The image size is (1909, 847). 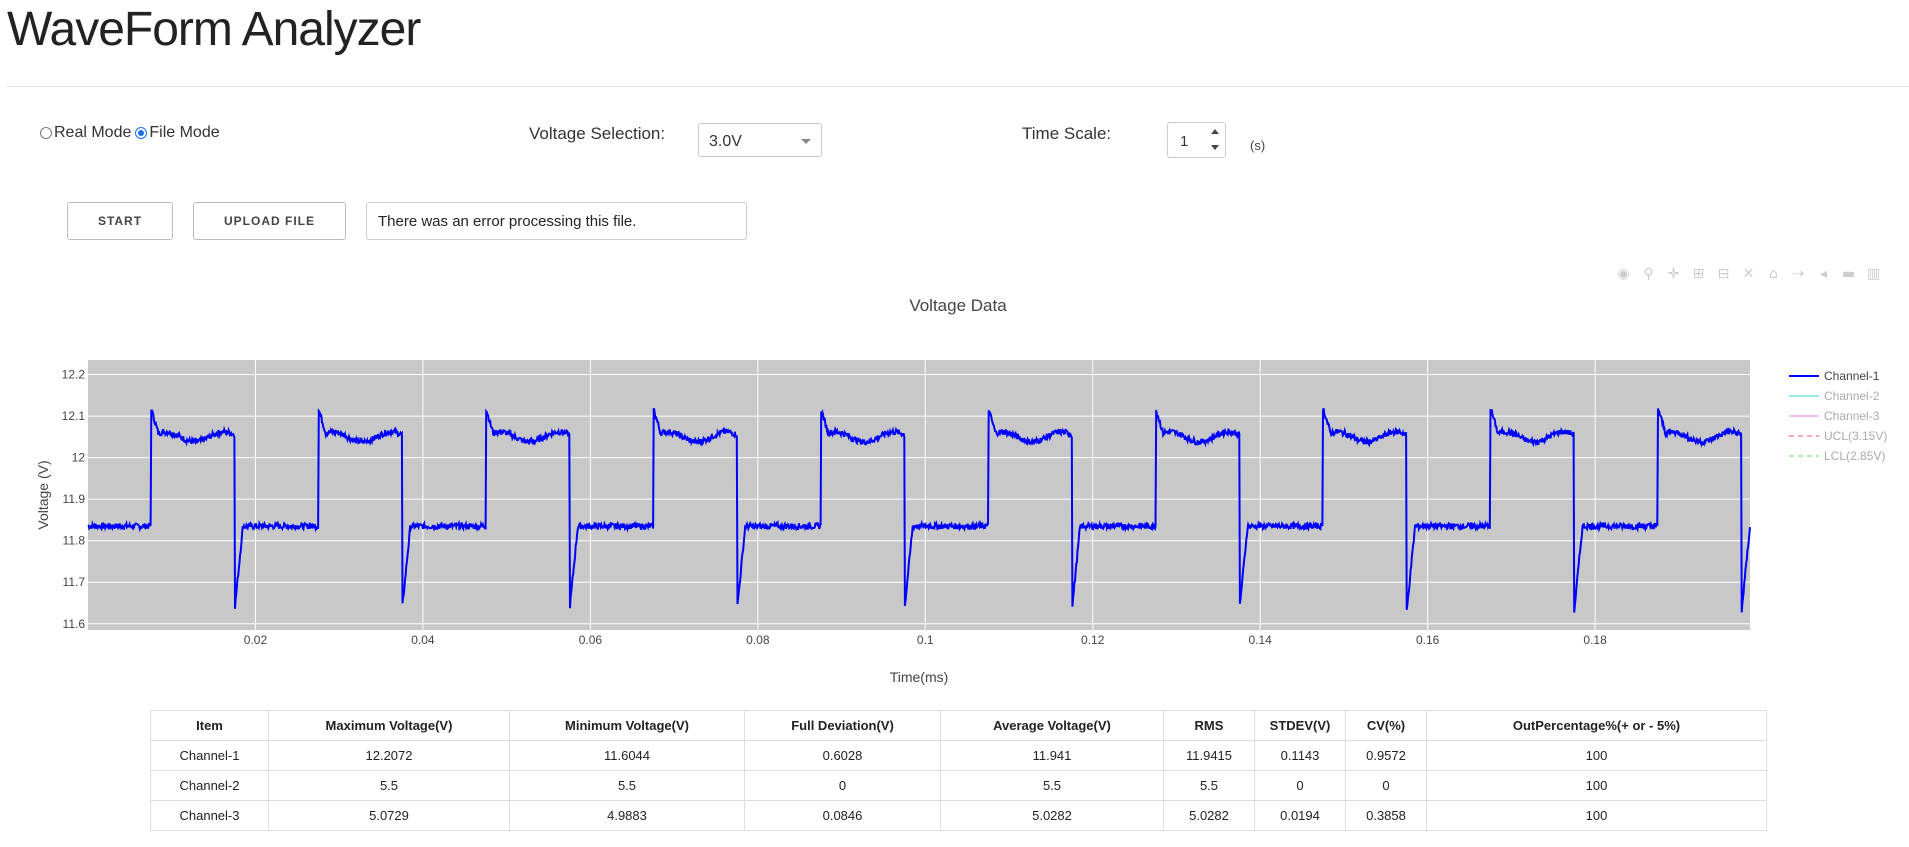 I want to click on cell: Channel-2, so click(x=209, y=785).